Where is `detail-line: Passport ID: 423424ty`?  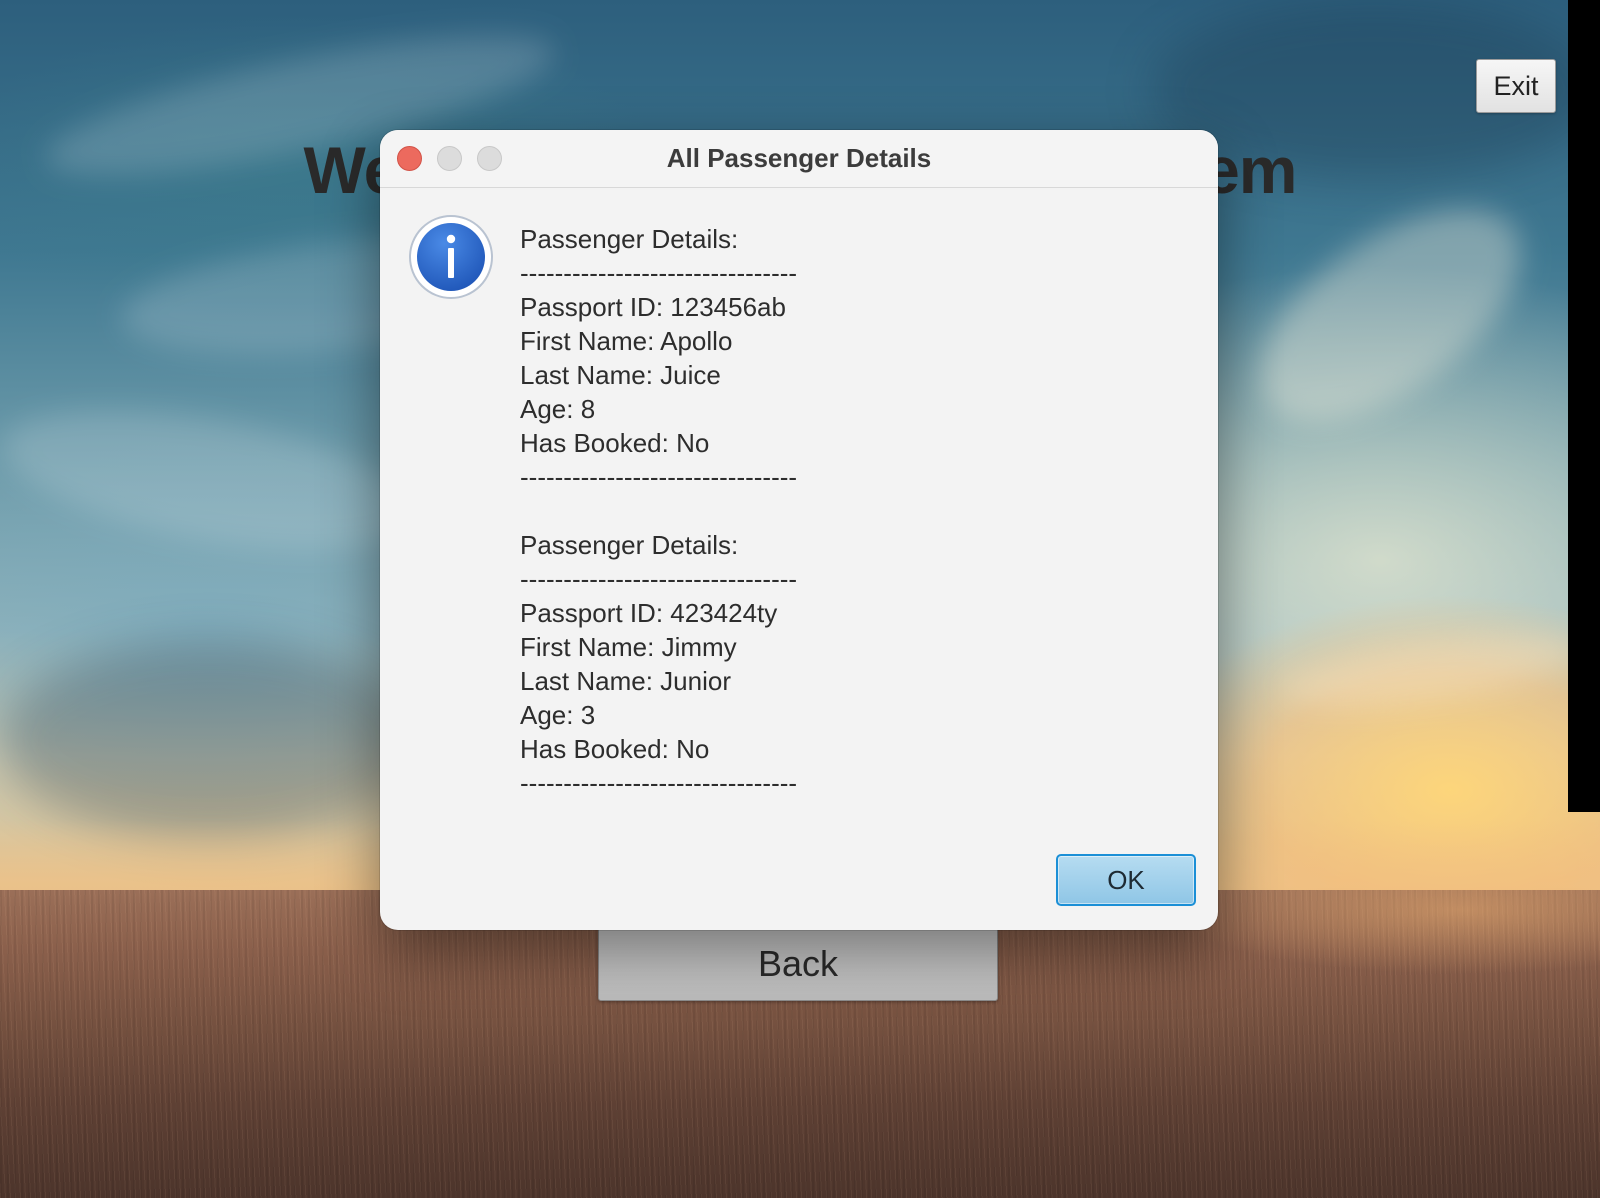
detail-line: Passport ID: 423424ty is located at coordinates (649, 613).